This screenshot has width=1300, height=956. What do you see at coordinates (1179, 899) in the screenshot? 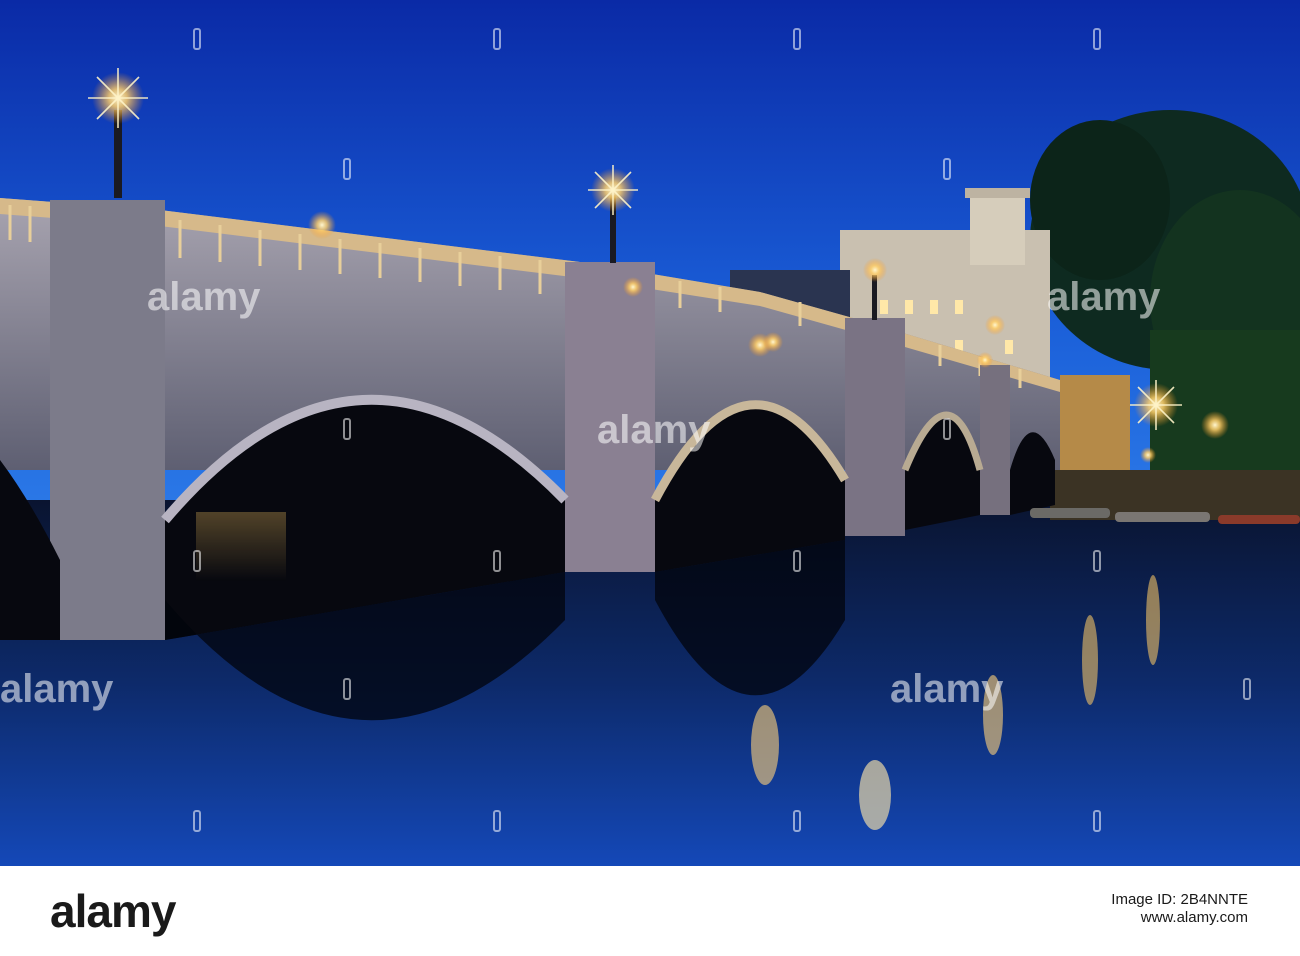
I see `image-id: Image ID: 2B4NNTE` at bounding box center [1179, 899].